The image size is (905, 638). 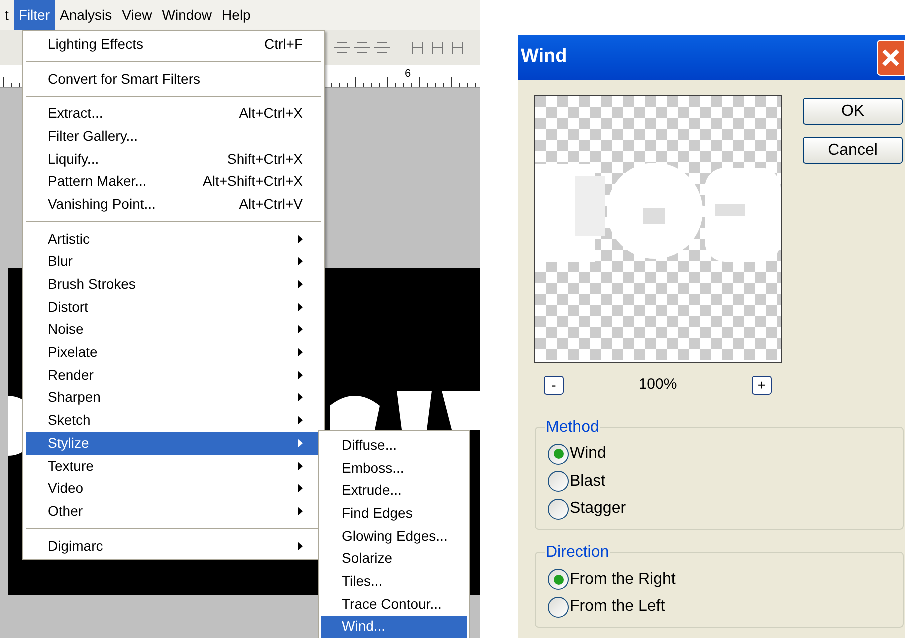 What do you see at coordinates (86, 15) in the screenshot?
I see `menu-bar-item: Analysis` at bounding box center [86, 15].